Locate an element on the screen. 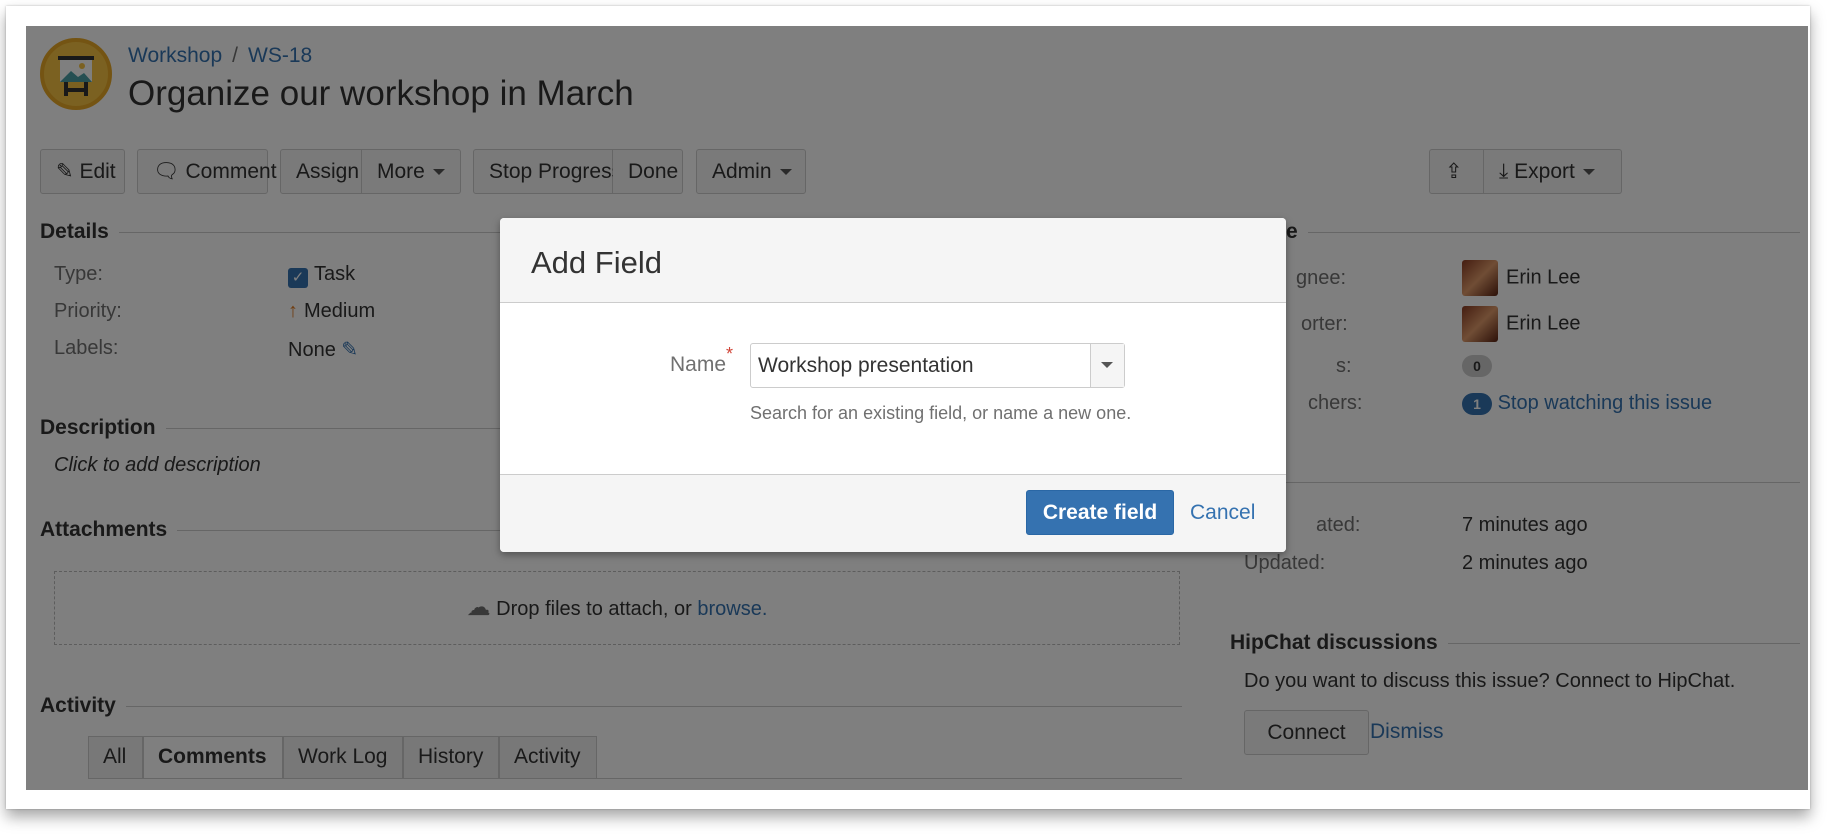 Image resolution: width=1834 pixels, height=835 pixels. dialog-header: Add Field is located at coordinates (893, 260).